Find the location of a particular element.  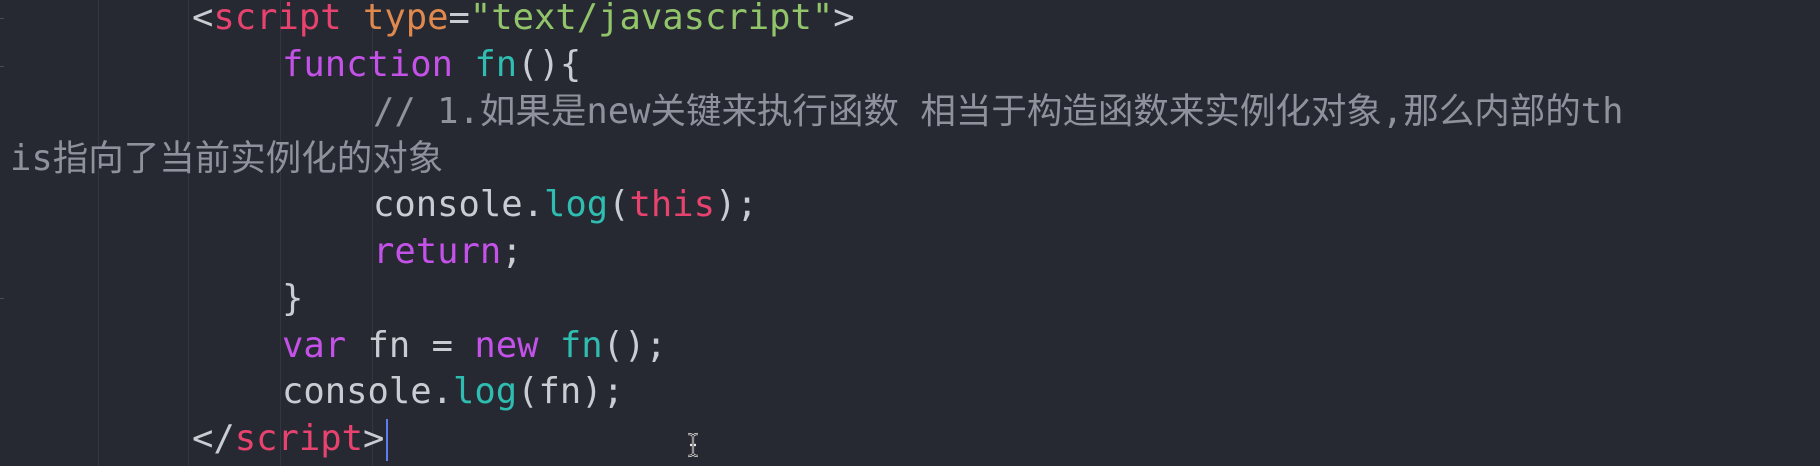

code-token: </ is located at coordinates (213, 438).